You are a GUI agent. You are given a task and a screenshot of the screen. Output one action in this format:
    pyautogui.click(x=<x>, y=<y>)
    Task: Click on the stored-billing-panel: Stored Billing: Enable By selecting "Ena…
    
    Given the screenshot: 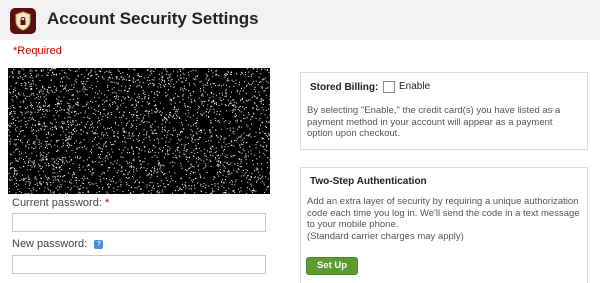 What is the action you would take?
    pyautogui.click(x=444, y=111)
    